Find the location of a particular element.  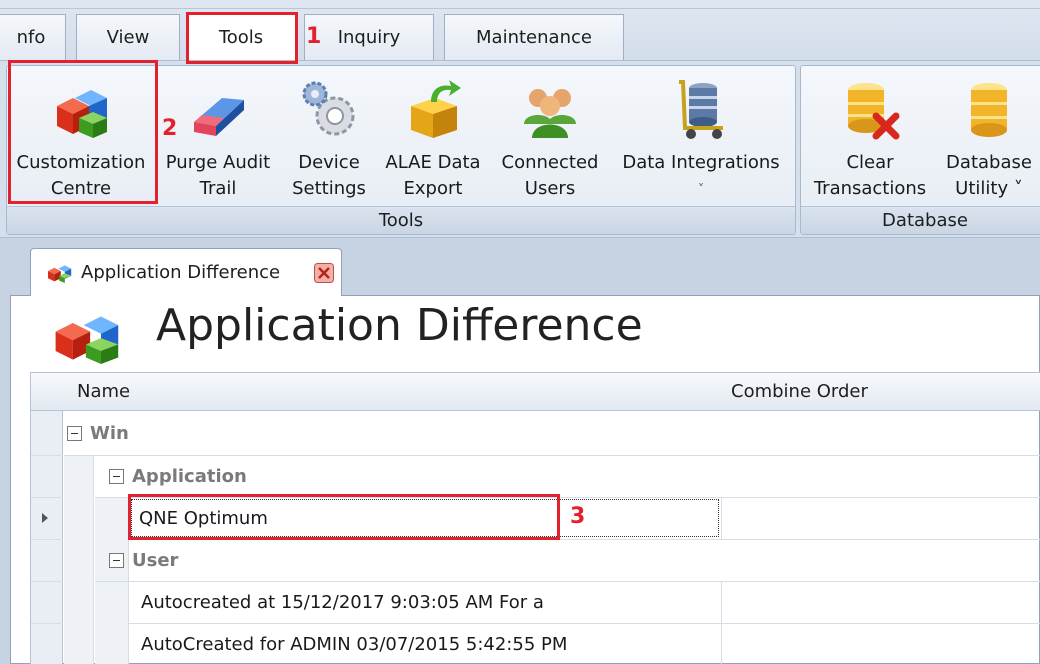

current-row-arrow-icon is located at coordinates (45, 518).